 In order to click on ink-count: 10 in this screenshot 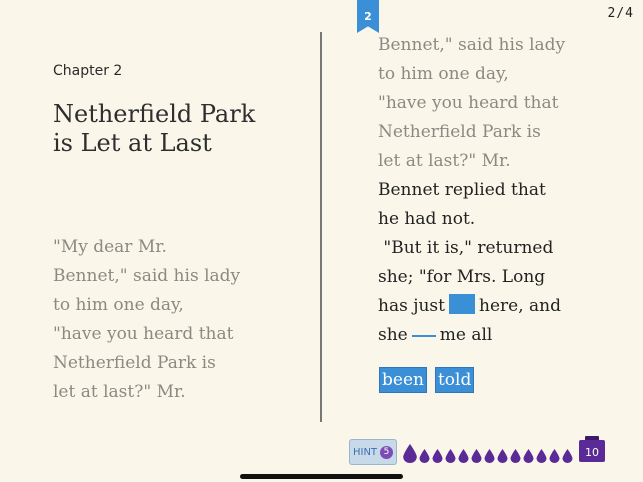, I will do `click(592, 452)`.